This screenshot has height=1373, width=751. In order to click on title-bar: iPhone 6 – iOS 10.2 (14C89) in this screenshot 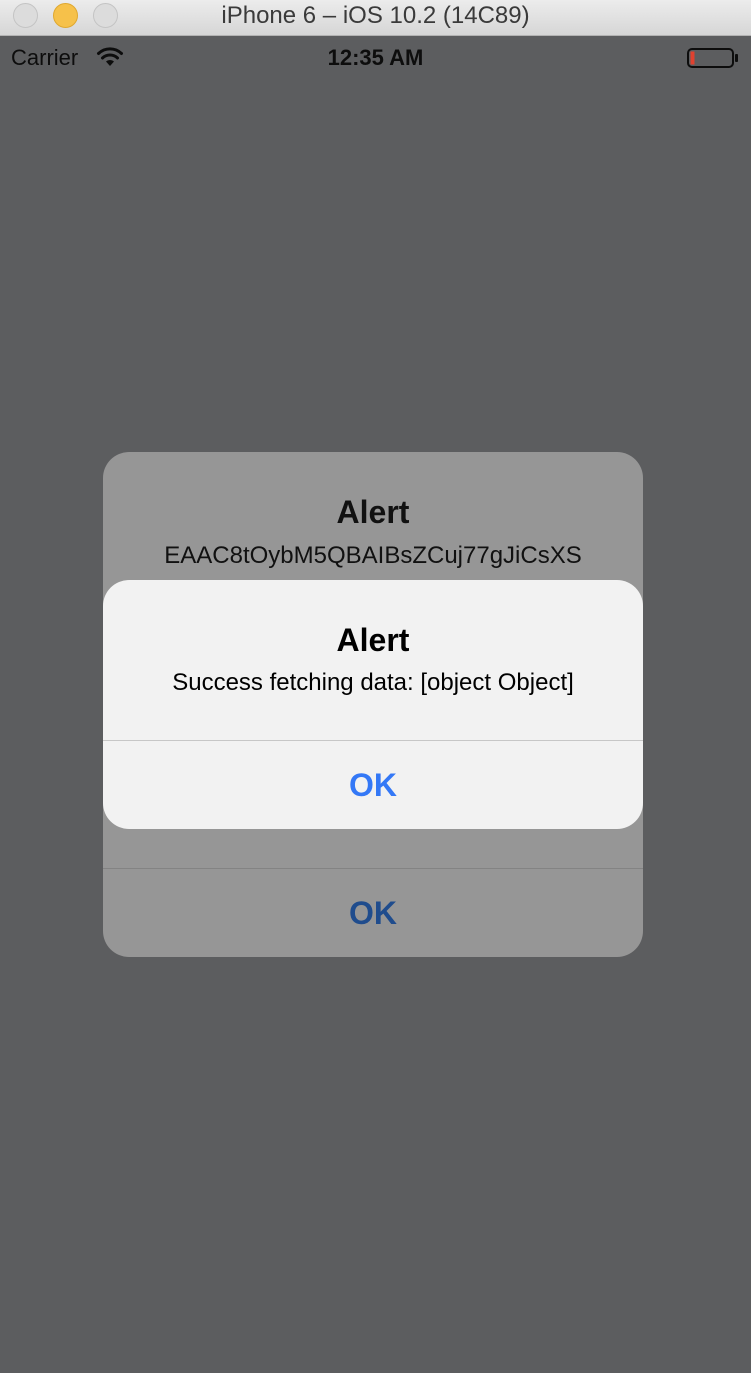, I will do `click(375, 18)`.